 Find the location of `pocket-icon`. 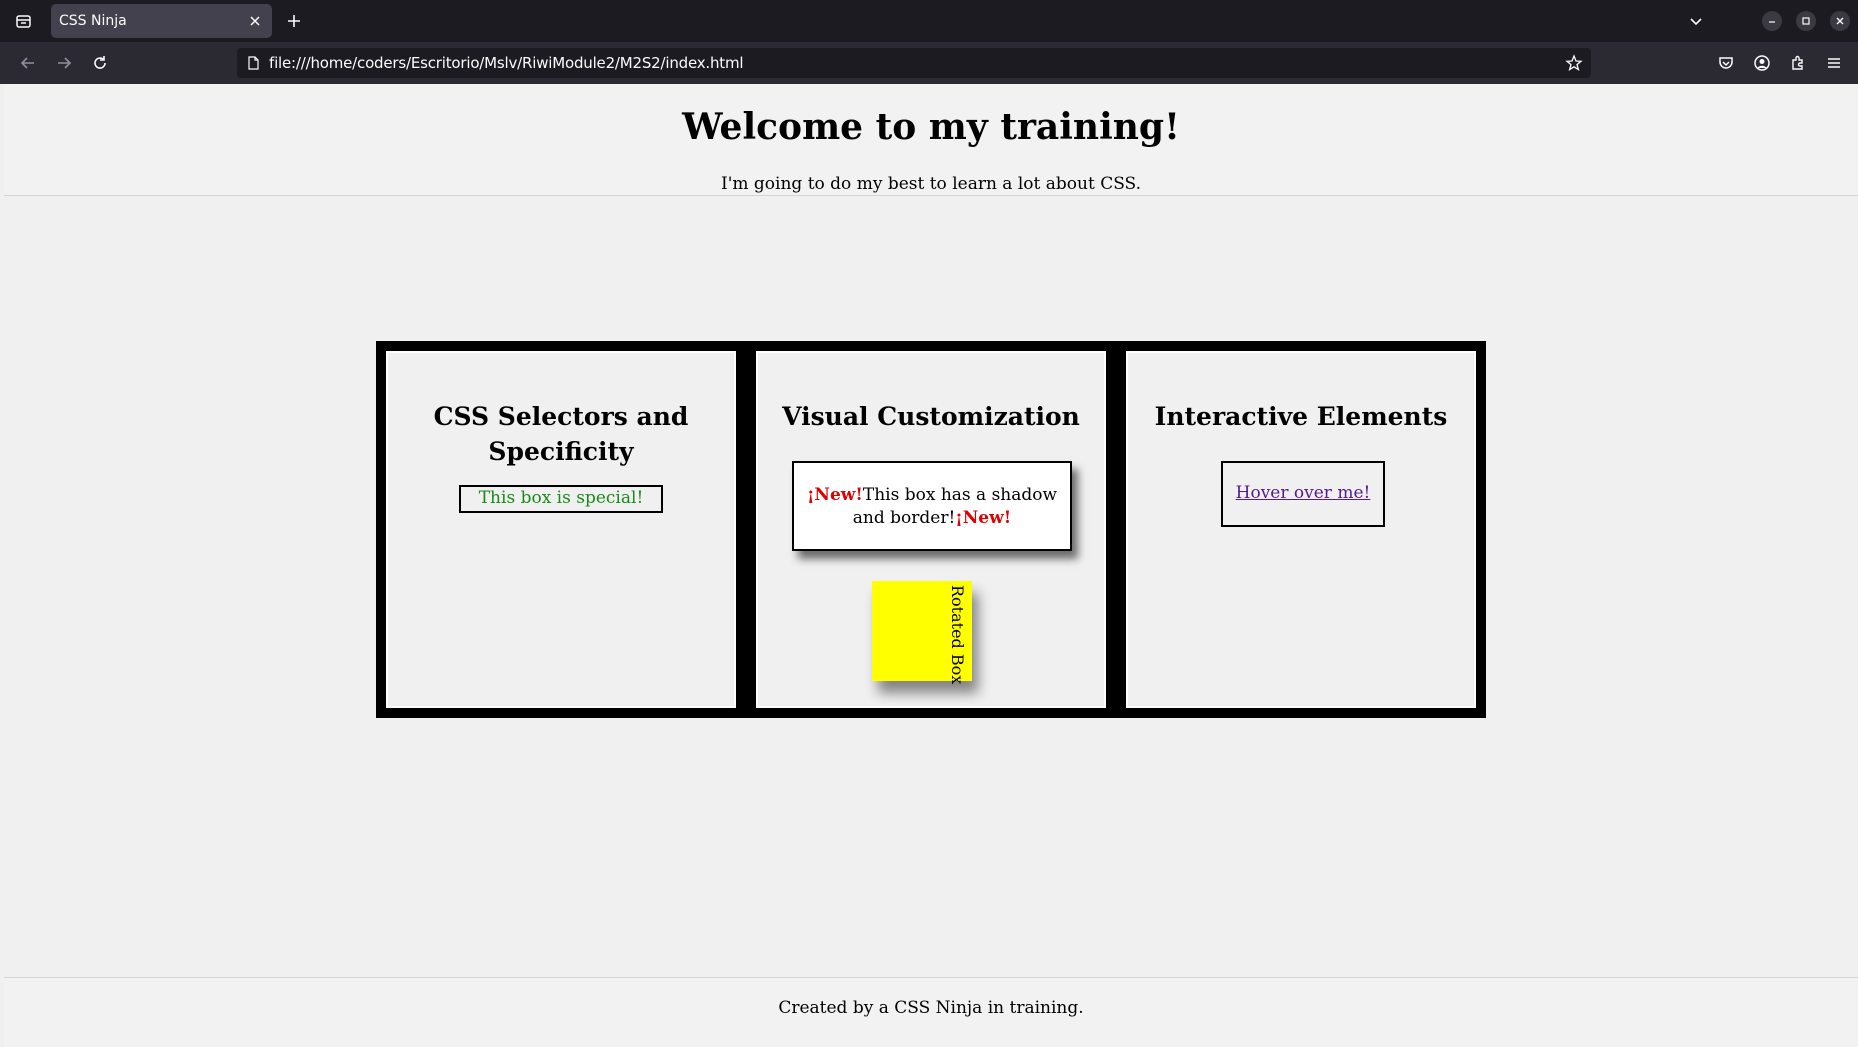

pocket-icon is located at coordinates (1726, 63).